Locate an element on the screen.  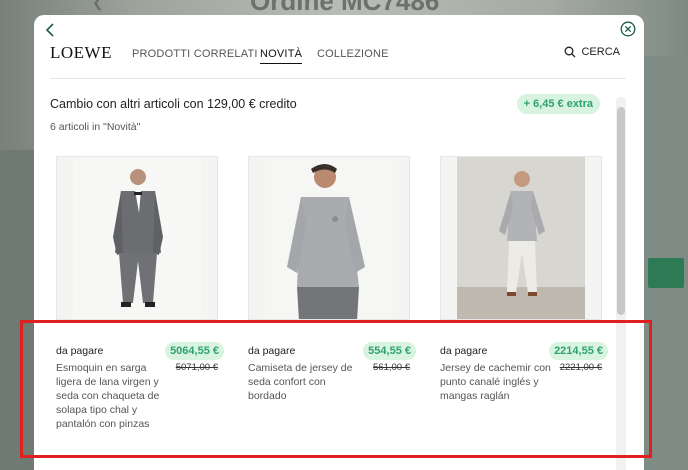
article-count: 6 articoli in "Novità" is located at coordinates (95, 127).